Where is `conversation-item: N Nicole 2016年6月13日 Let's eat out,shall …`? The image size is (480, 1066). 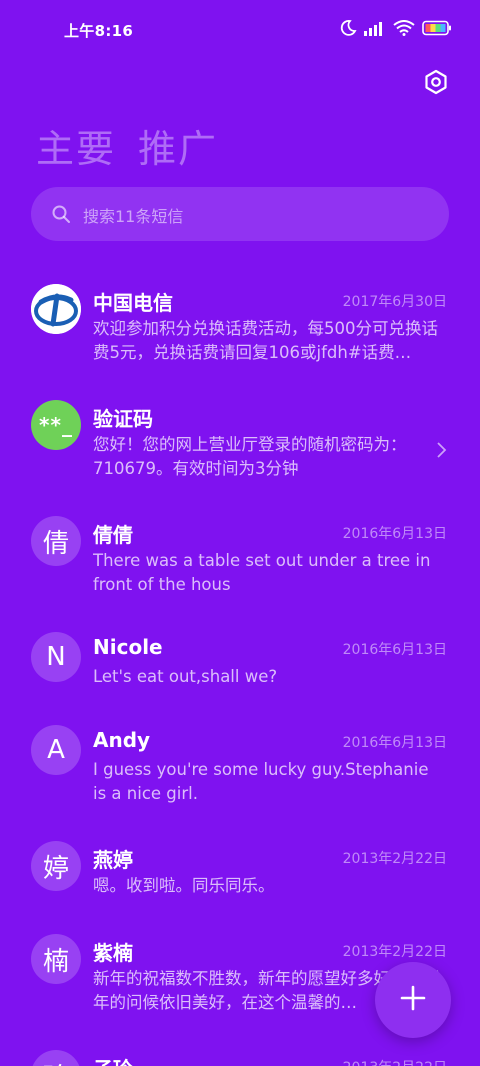
conversation-item: N Nicole 2016年6月13日 Let's eat out,shall … is located at coordinates (240, 664).